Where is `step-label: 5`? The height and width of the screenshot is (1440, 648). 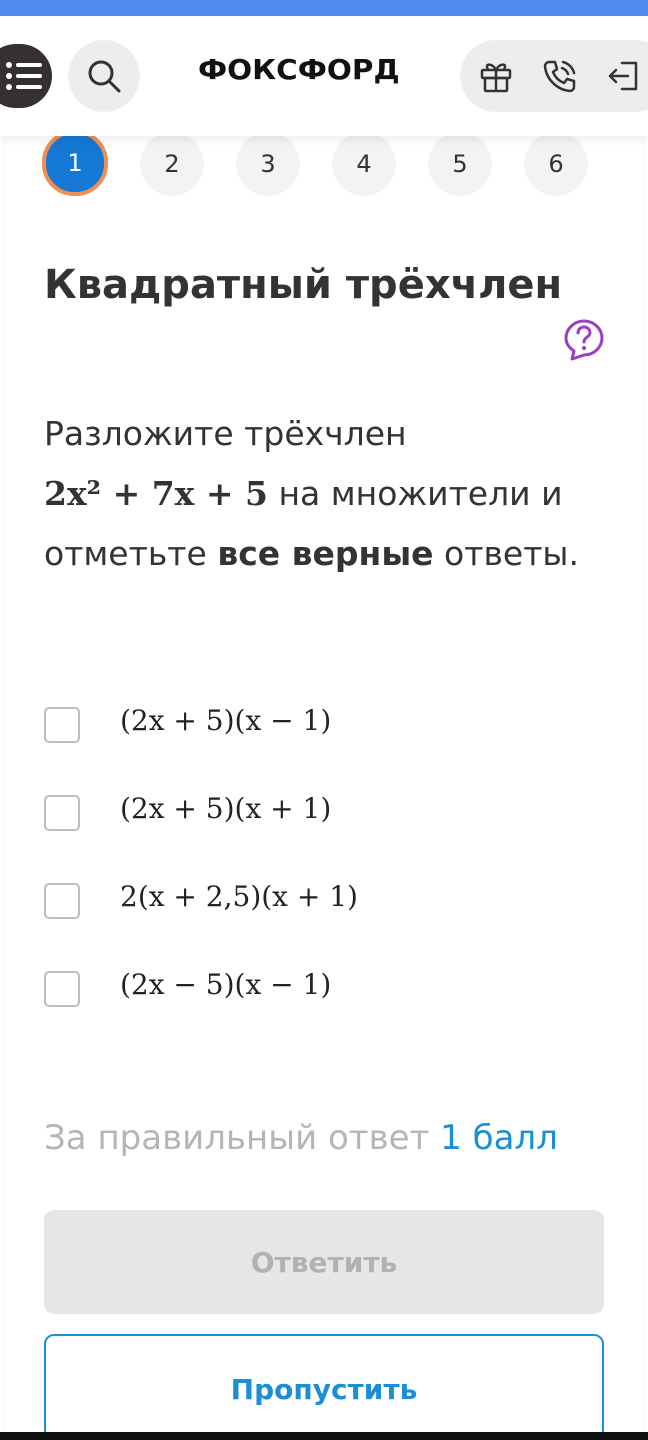
step-label: 5 is located at coordinates (460, 164).